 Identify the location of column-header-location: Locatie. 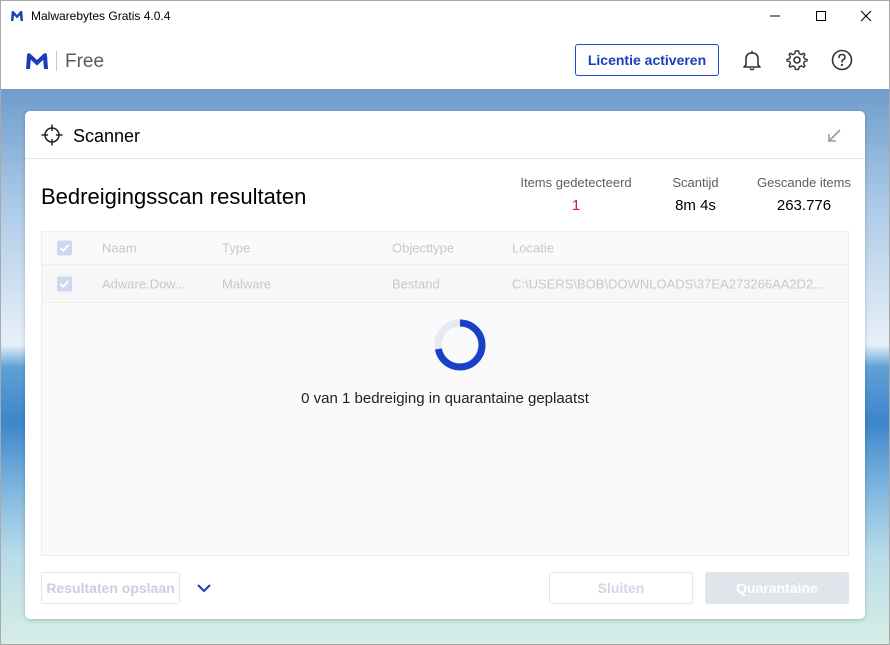
(533, 248).